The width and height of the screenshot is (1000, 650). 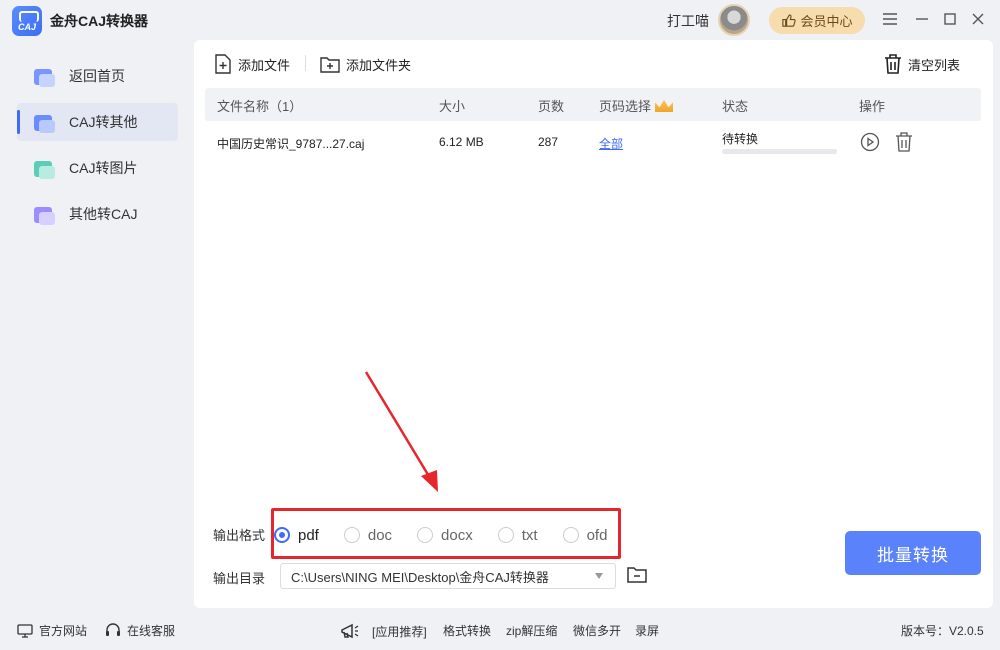 I want to click on sidebar-item-label: 返回首页, so click(x=97, y=76).